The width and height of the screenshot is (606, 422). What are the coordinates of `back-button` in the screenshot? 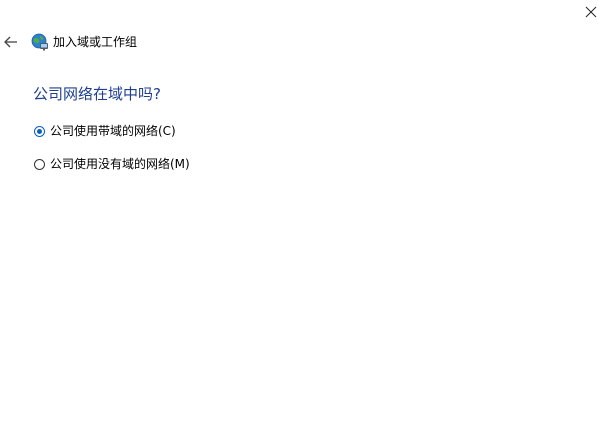 It's located at (11, 42).